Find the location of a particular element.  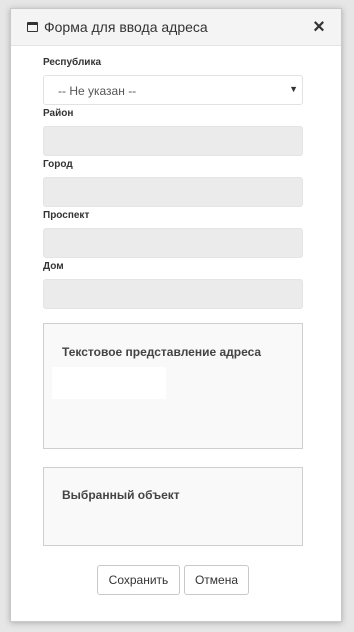

city-field is located at coordinates (173, 192).